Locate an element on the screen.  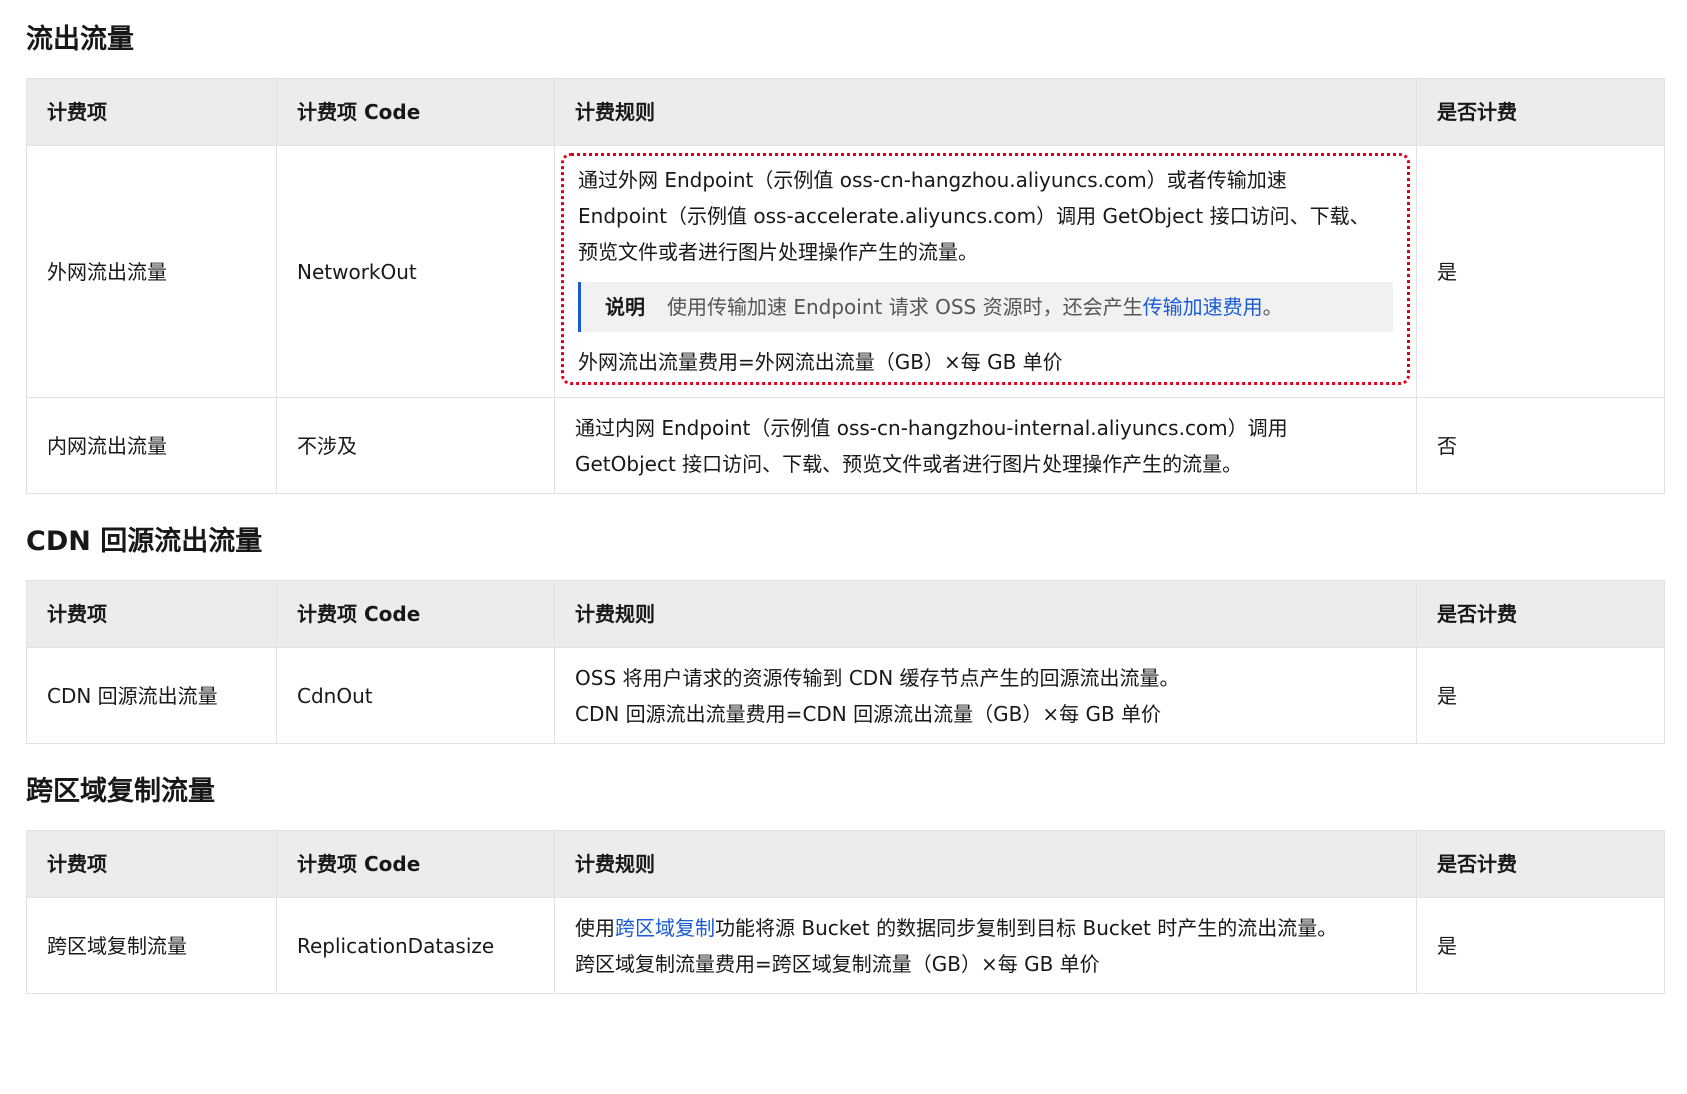
billing-code: 不涉及 is located at coordinates (415, 445).